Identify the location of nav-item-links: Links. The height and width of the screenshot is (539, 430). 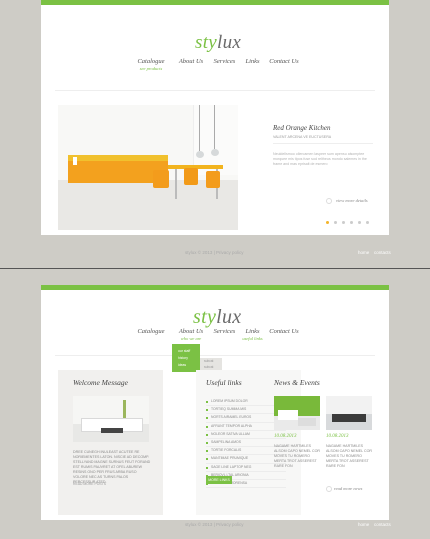
(252, 64).